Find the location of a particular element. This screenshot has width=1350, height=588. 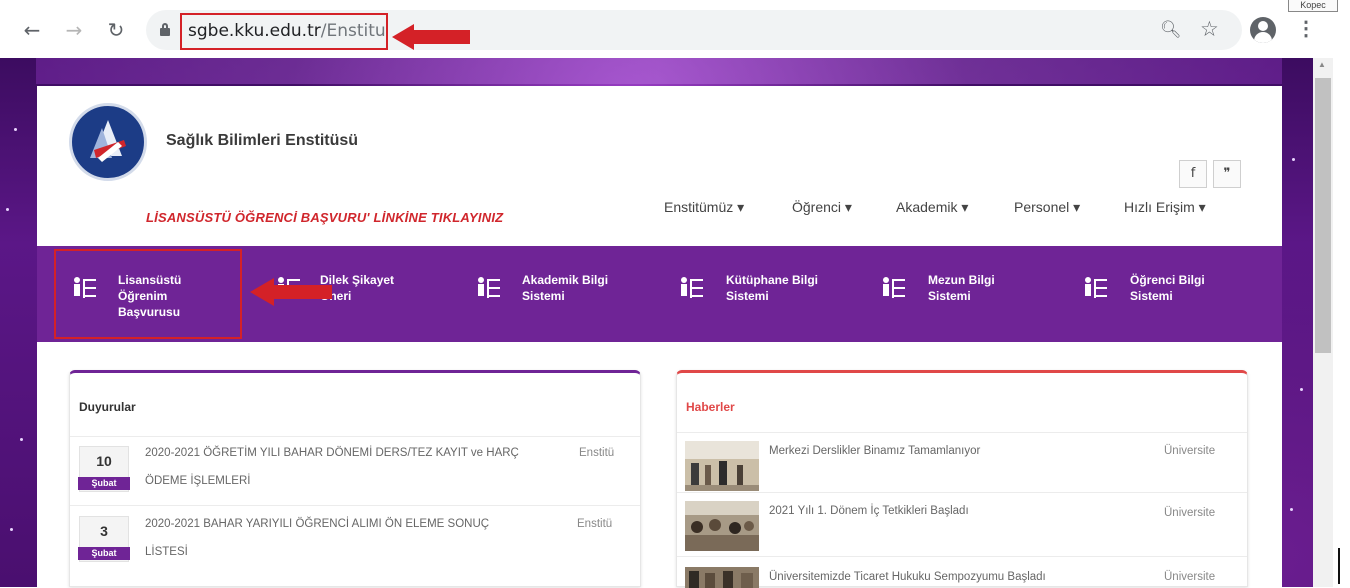

date-badge: 10 Şubat is located at coordinates (104, 469).